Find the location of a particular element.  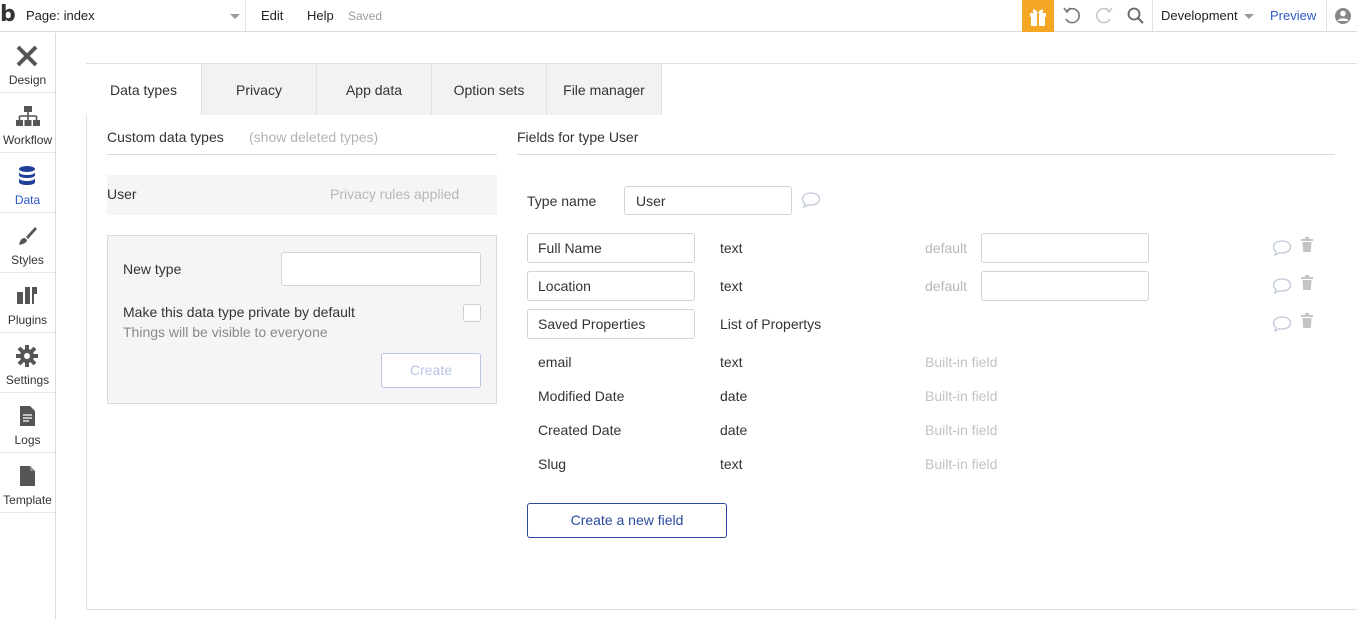

database-icon is located at coordinates (27, 175).